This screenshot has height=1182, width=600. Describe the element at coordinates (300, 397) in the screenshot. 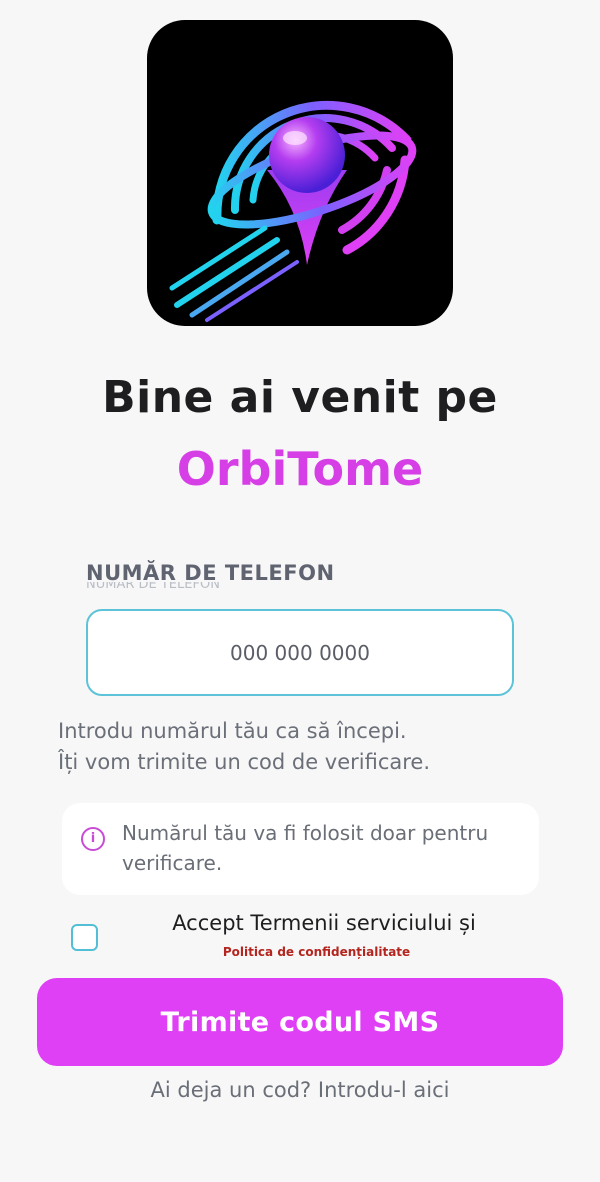

I see `welcome-title: Bine ai venit pe` at that location.